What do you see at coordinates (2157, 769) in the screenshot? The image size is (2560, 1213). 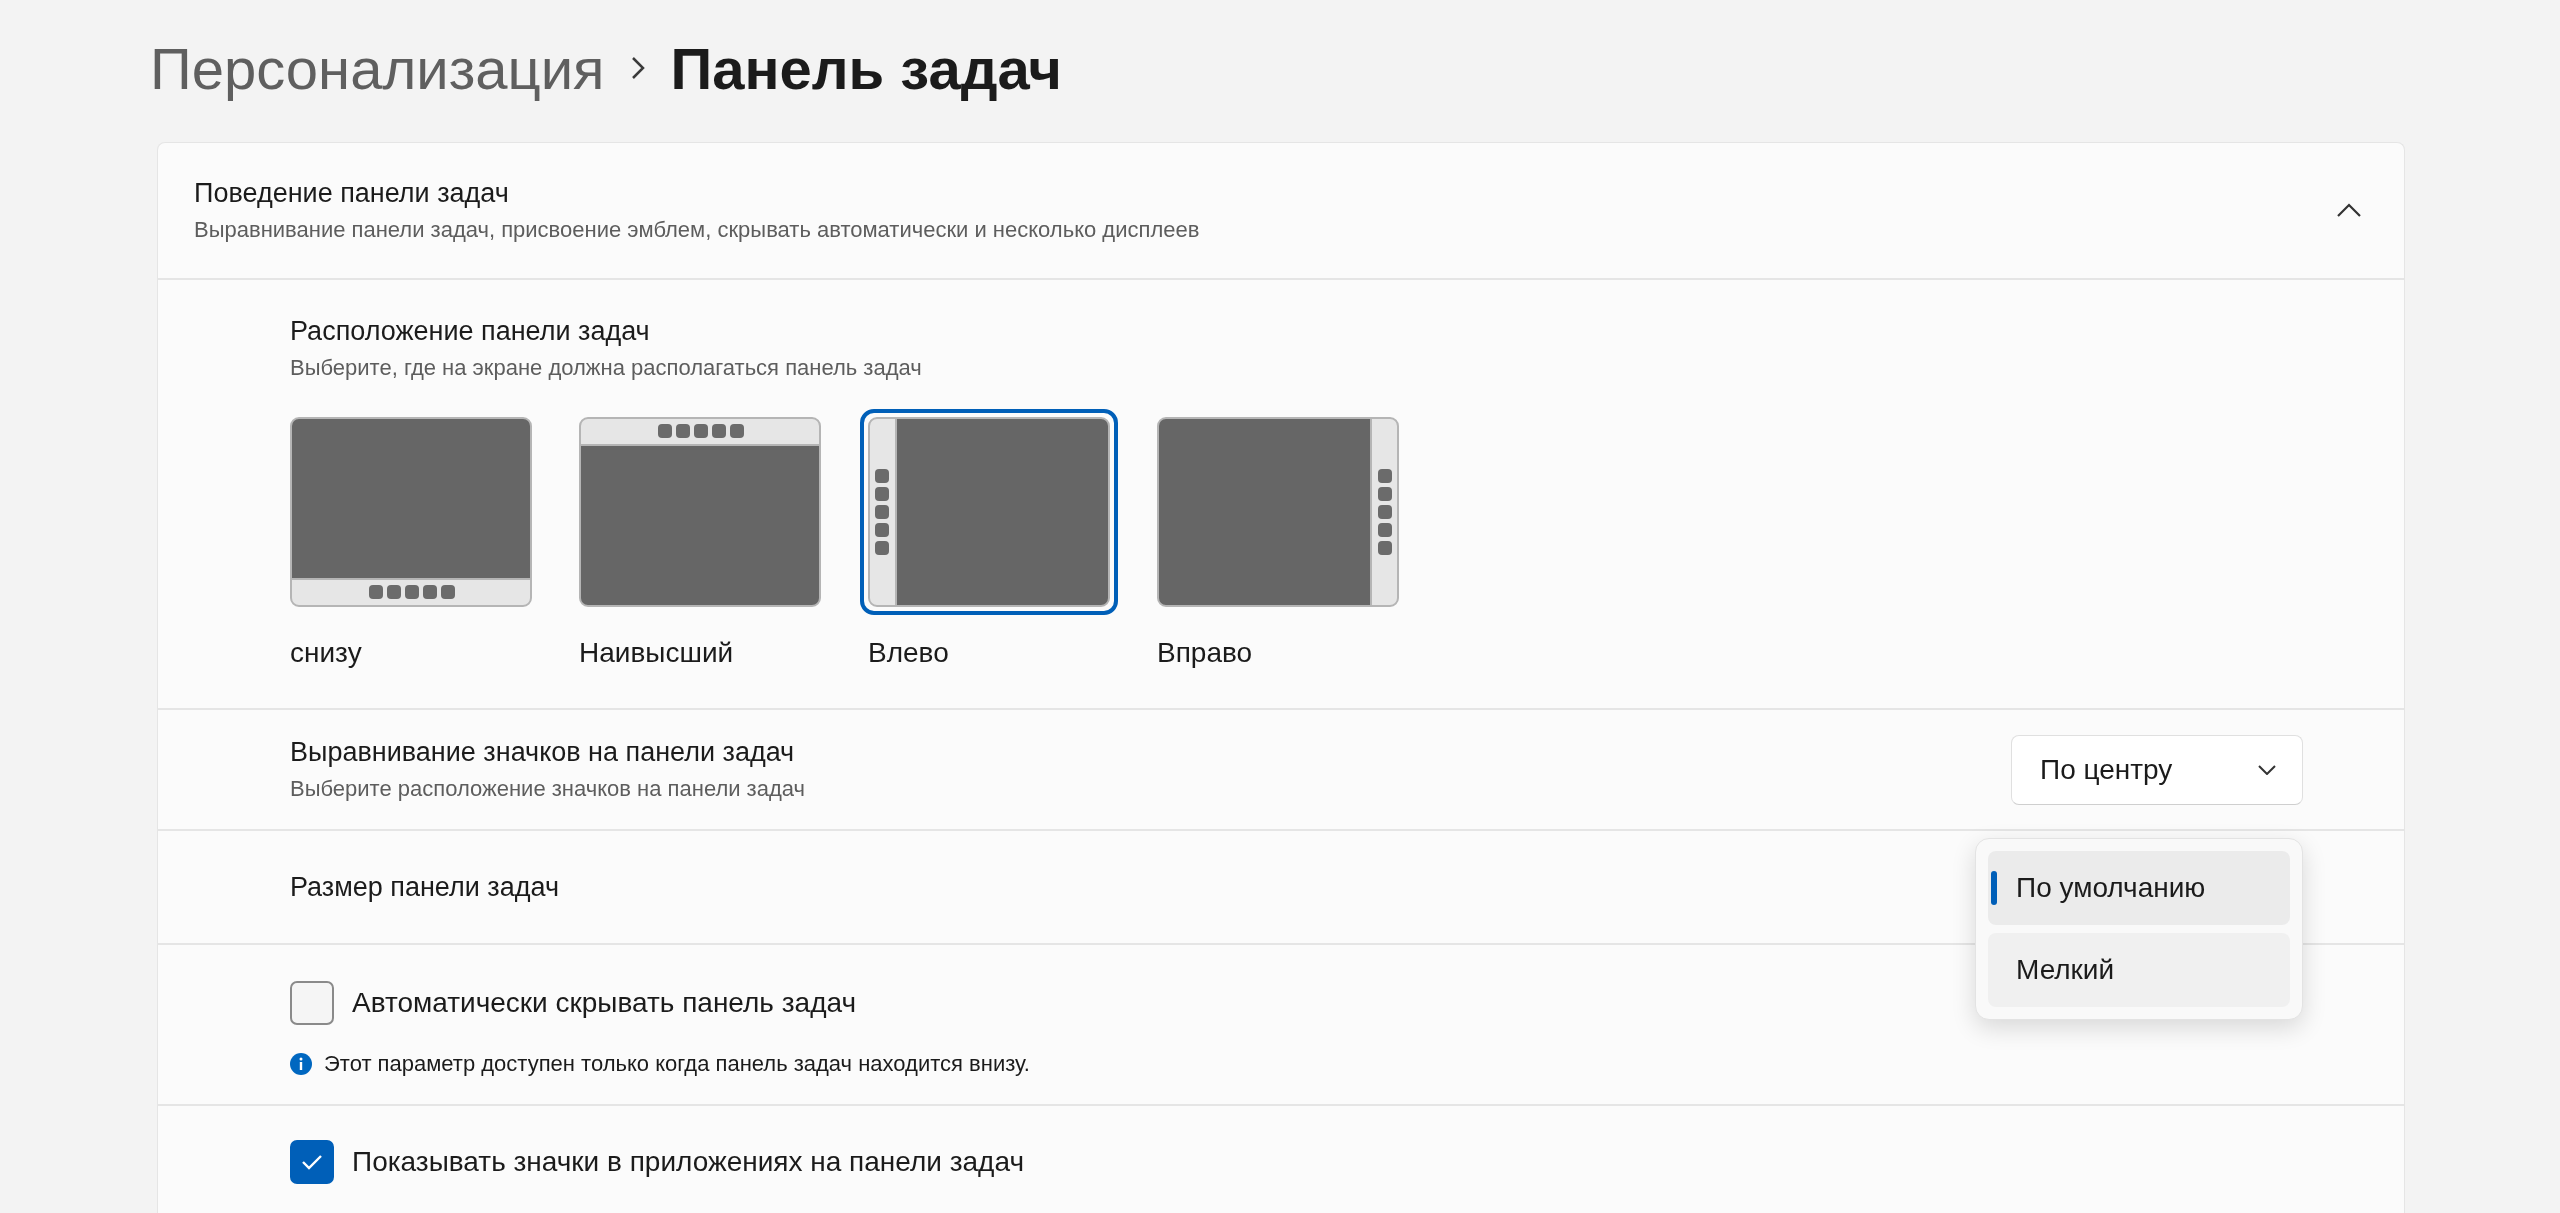 I see `alignment-dropdown: По центру` at bounding box center [2157, 769].